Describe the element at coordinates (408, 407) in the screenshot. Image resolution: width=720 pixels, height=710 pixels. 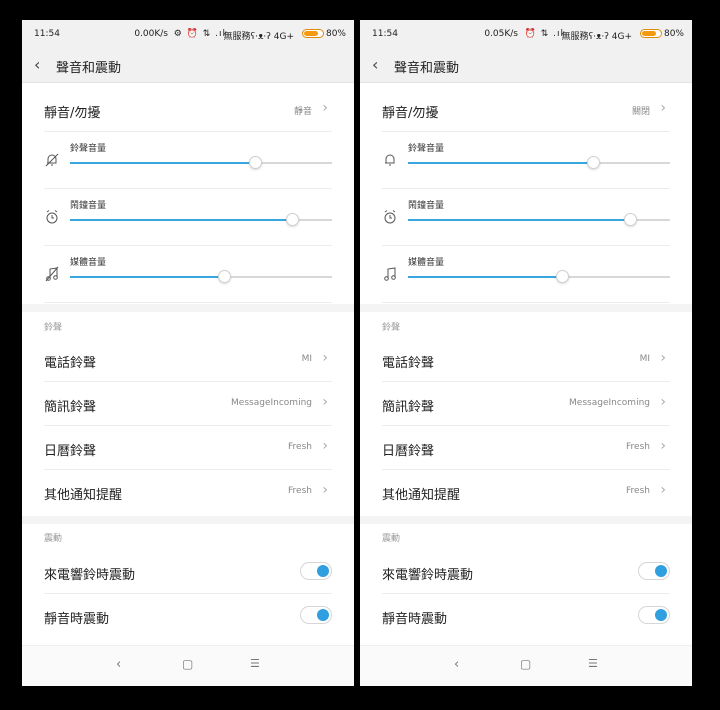
I see `sms-ringtone-label: 簡訊鈴聲` at that location.